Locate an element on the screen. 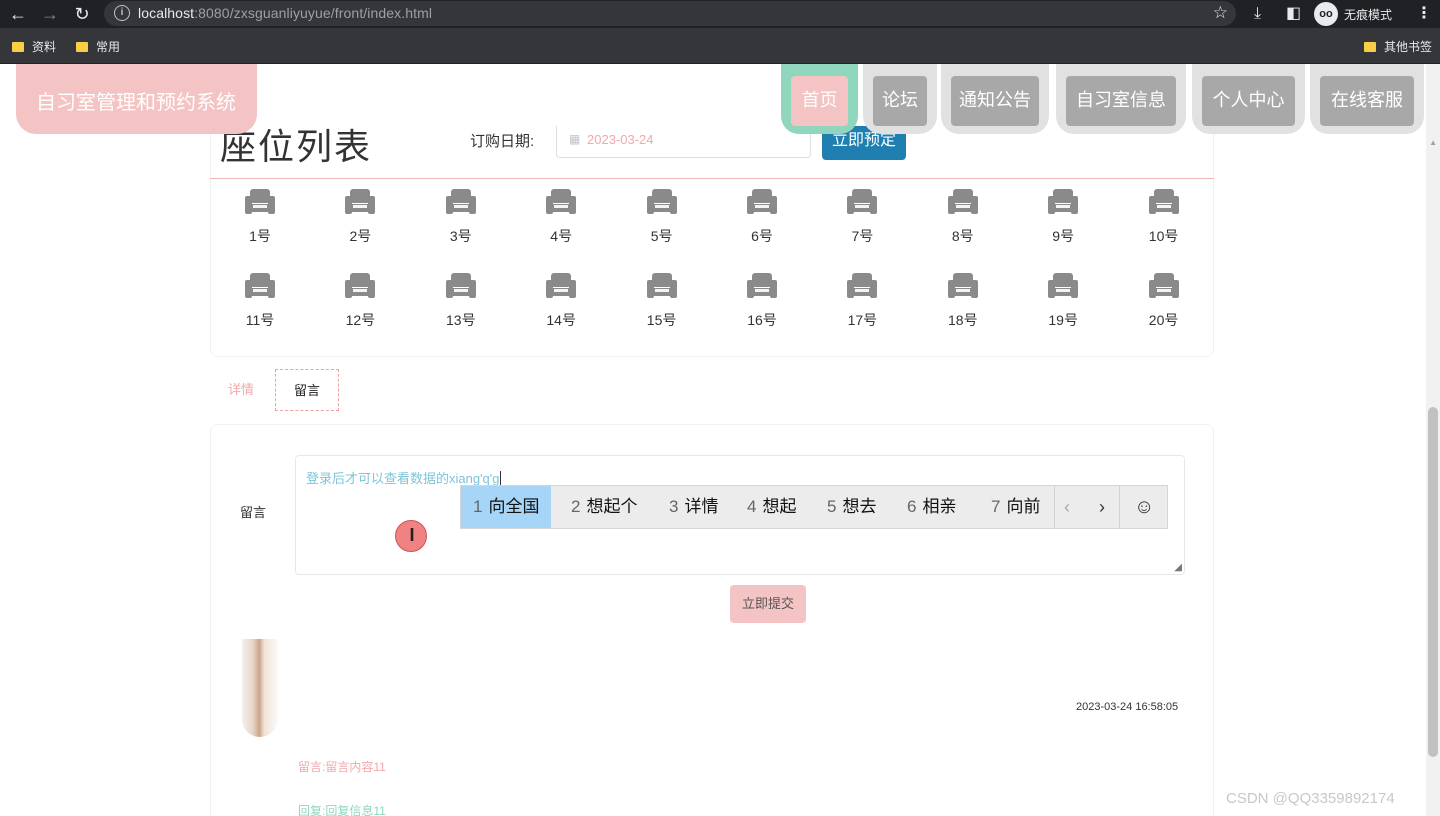 This screenshot has height=816, width=1440. nav-item-label: 个人中心 is located at coordinates (1248, 101).